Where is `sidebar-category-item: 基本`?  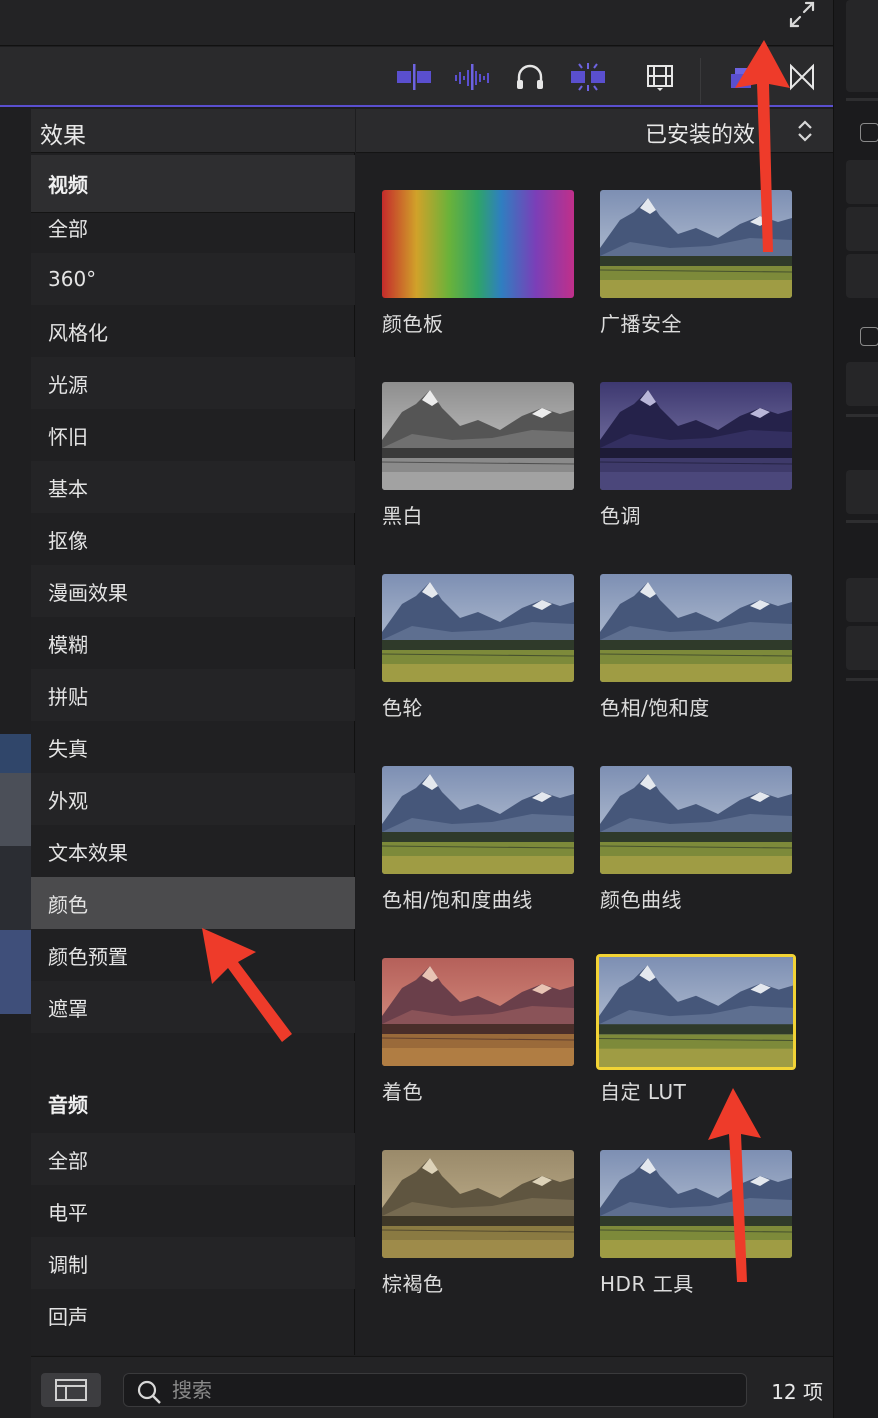
sidebar-category-item: 基本 is located at coordinates (193, 487).